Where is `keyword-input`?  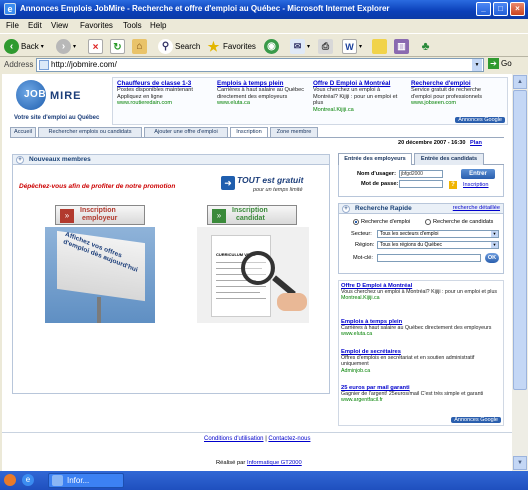 keyword-input is located at coordinates (429, 258).